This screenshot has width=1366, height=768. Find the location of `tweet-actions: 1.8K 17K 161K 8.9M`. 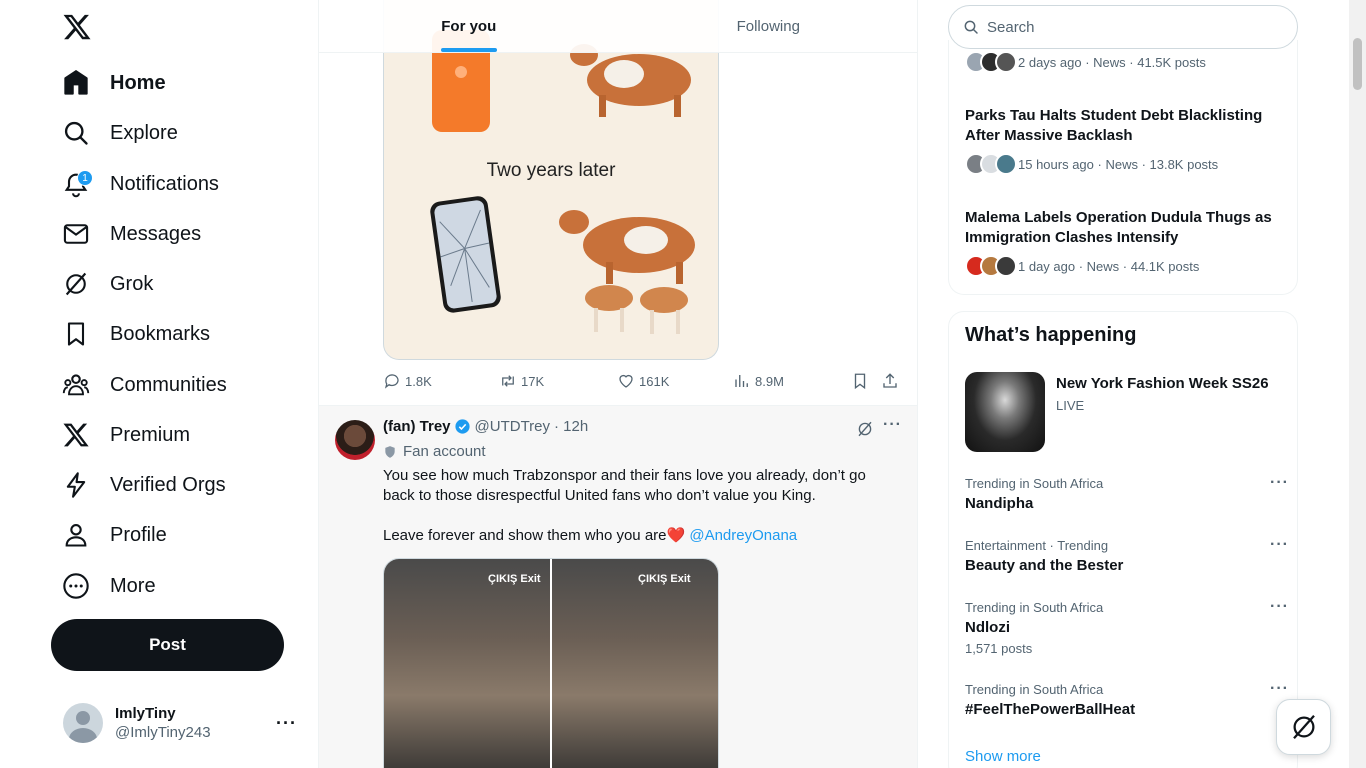

tweet-actions: 1.8K 17K 161K 8.9M is located at coordinates (643, 382).